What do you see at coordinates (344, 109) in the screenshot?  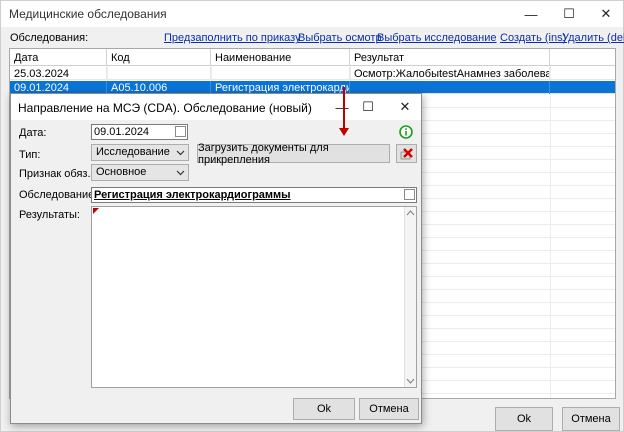 I see `annotation-arrow` at bounding box center [344, 109].